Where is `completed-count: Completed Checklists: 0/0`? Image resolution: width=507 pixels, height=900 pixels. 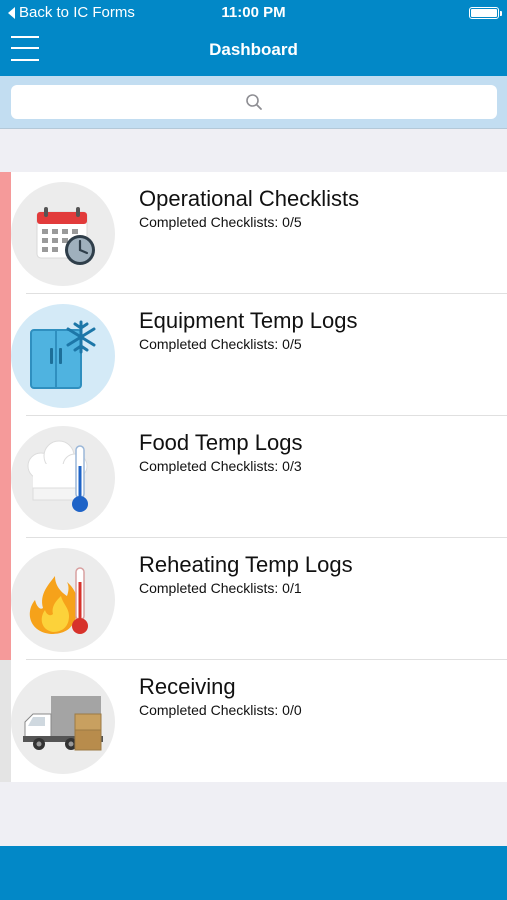 completed-count: Completed Checklists: 0/0 is located at coordinates (220, 710).